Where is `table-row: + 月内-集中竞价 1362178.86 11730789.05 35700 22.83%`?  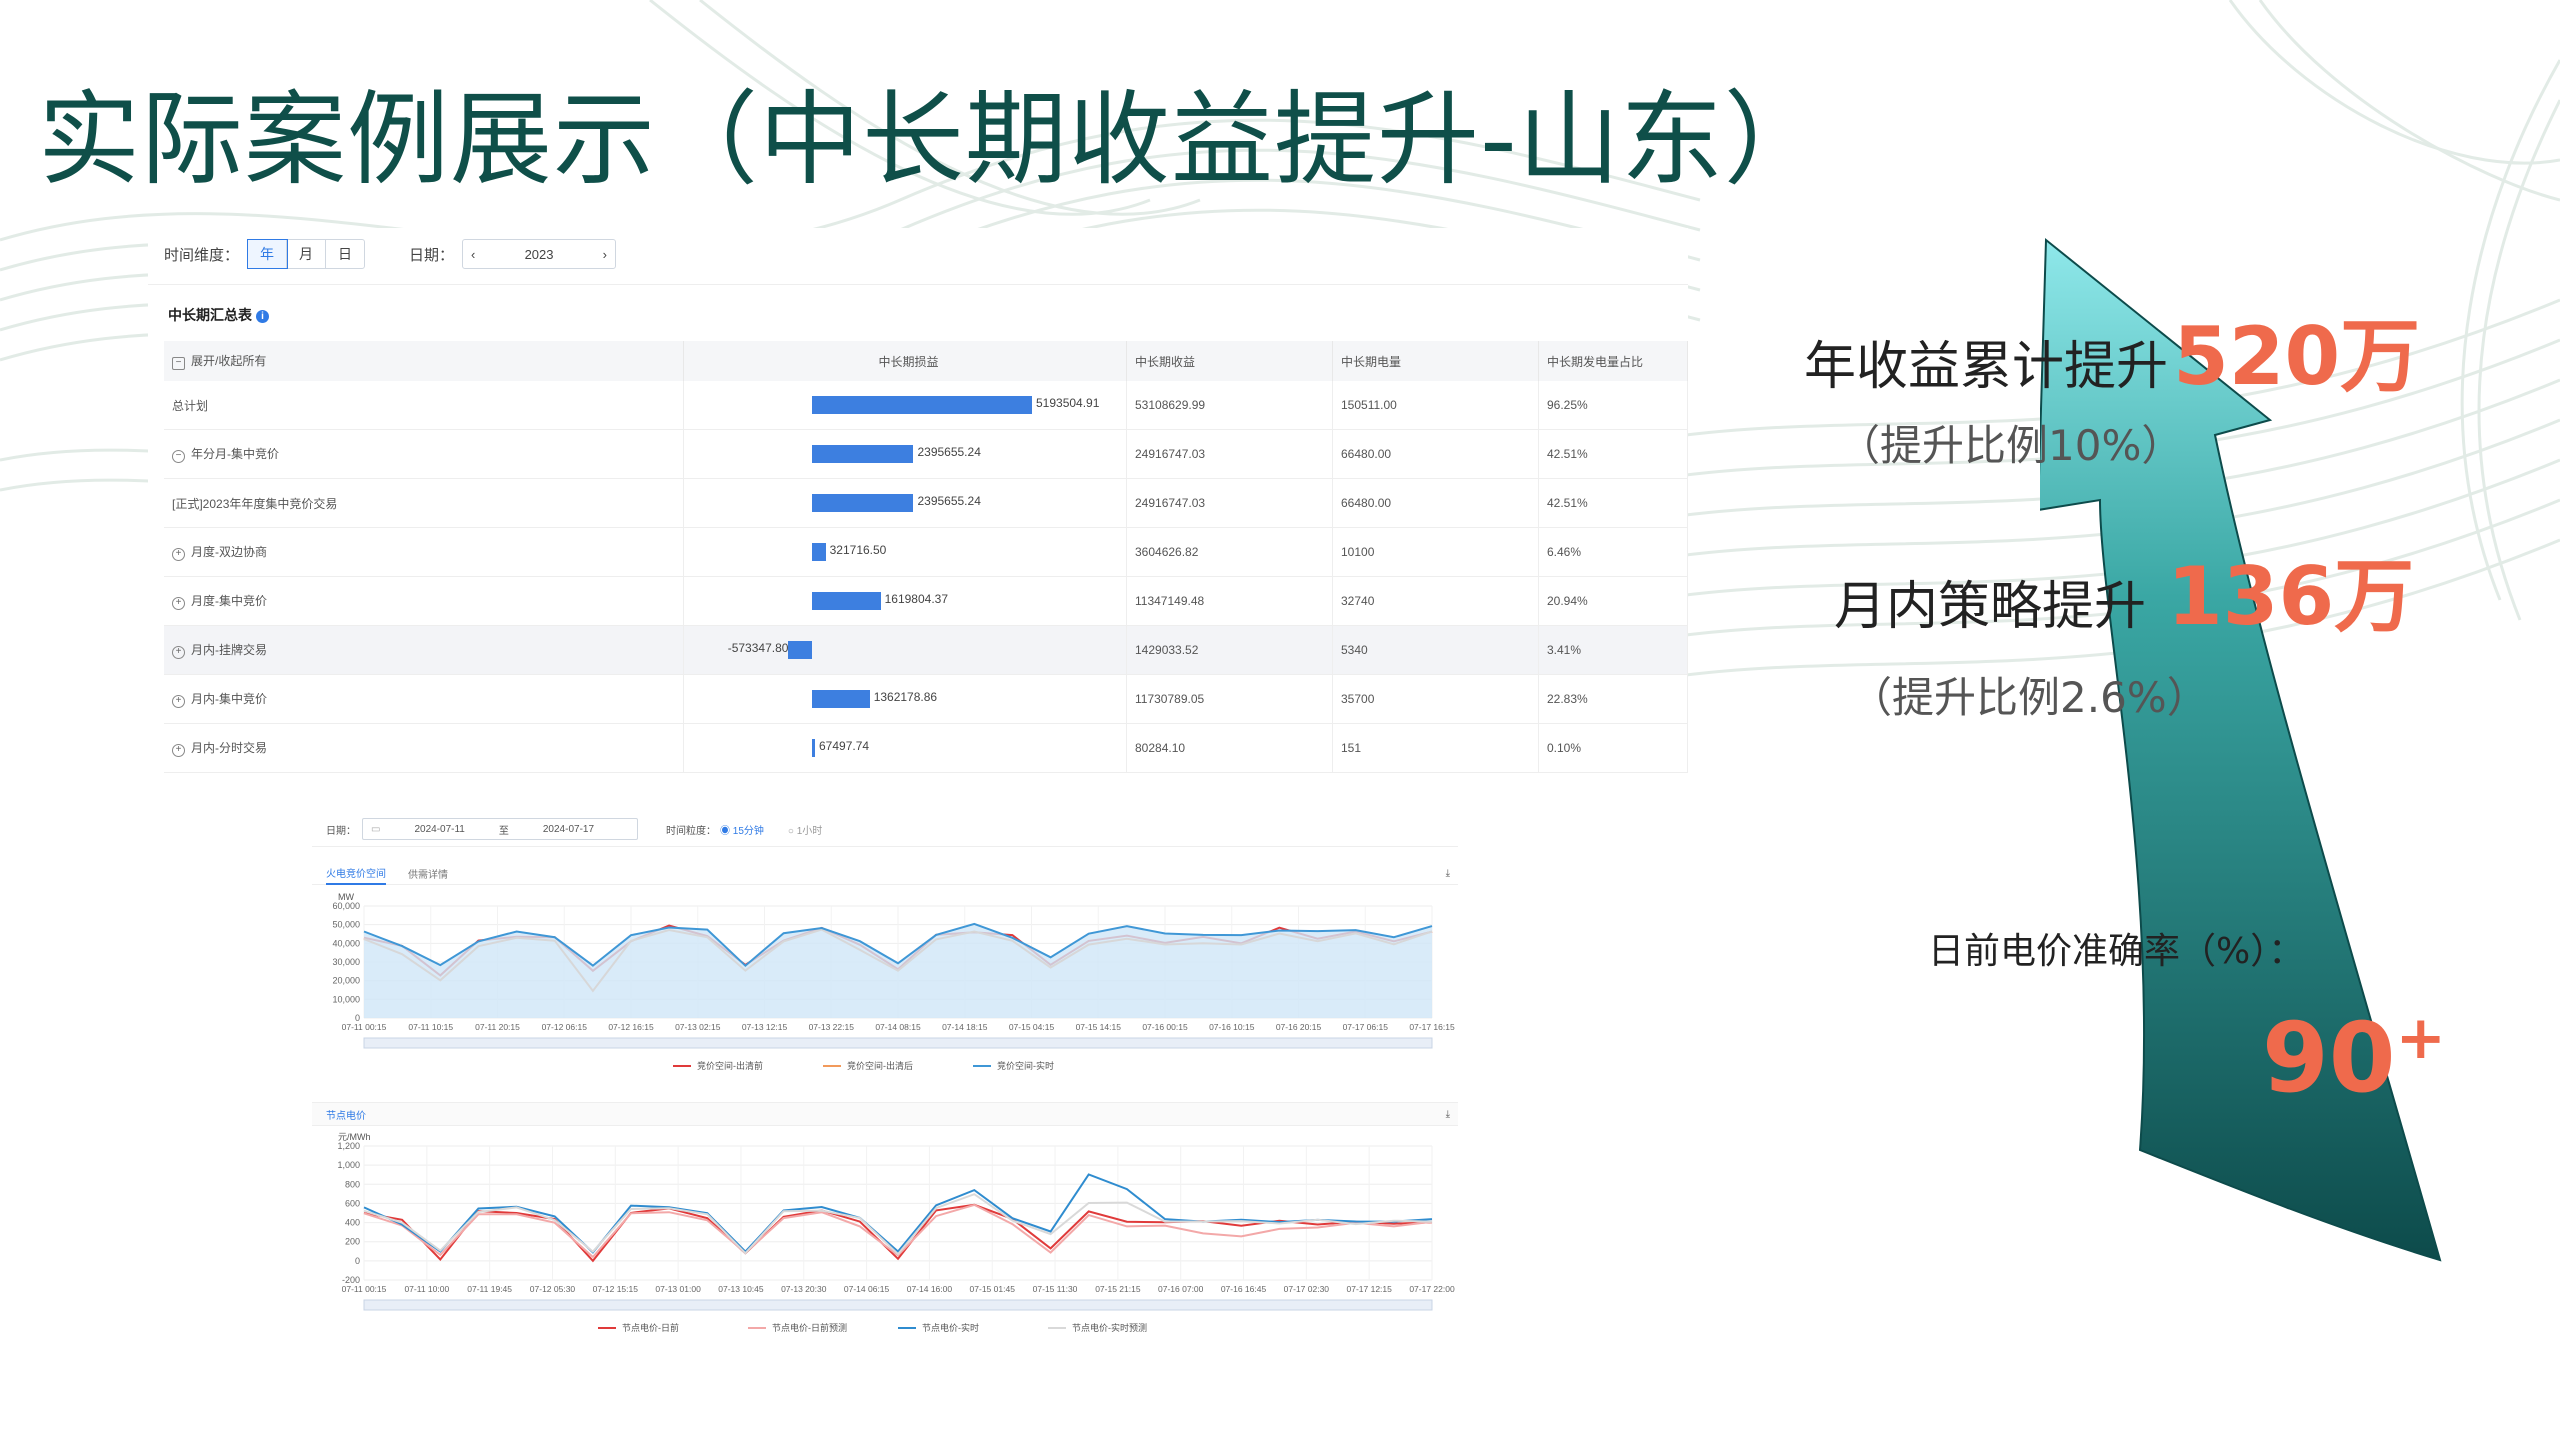
table-row: + 月内-集中竞价 1362178.86 11730789.05 35700 22.83% is located at coordinates (926, 699).